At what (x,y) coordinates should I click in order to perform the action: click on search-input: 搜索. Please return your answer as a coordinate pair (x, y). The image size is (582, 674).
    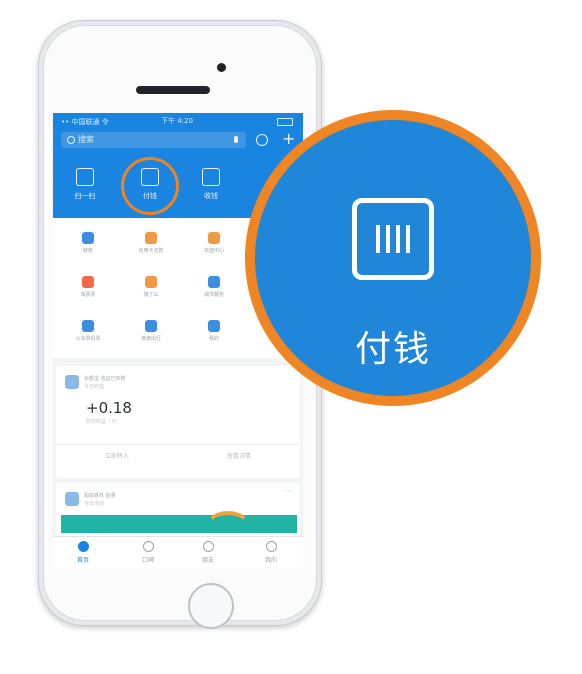
    Looking at the image, I should click on (153, 140).